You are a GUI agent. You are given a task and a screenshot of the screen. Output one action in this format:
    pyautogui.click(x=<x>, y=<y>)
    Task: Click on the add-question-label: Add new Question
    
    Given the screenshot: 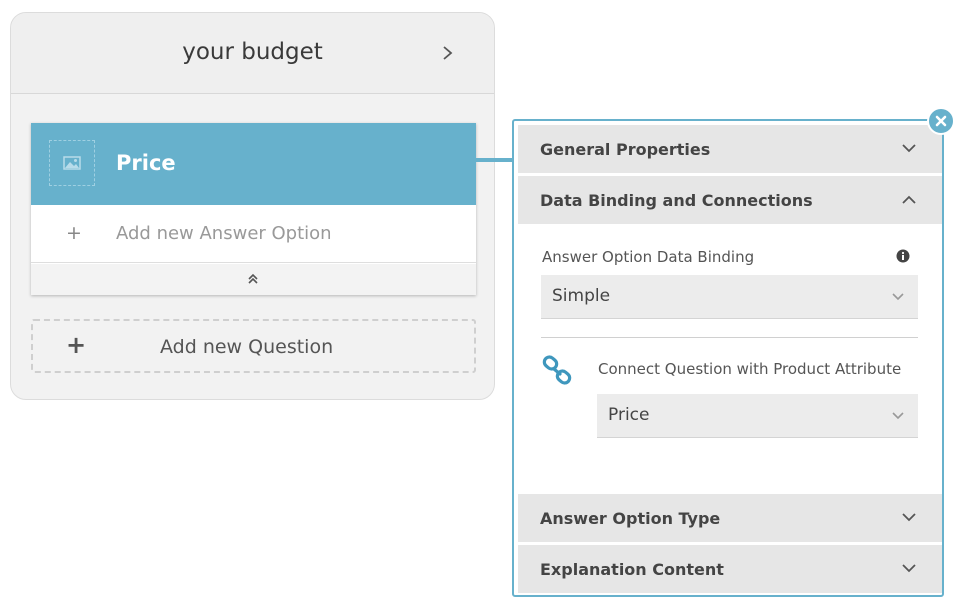 What is the action you would take?
    pyautogui.click(x=247, y=347)
    